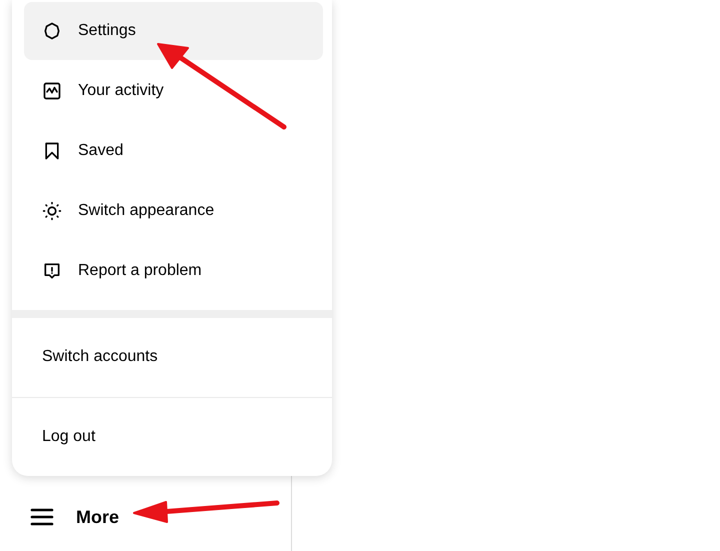  I want to click on settings-icon, so click(52, 31).